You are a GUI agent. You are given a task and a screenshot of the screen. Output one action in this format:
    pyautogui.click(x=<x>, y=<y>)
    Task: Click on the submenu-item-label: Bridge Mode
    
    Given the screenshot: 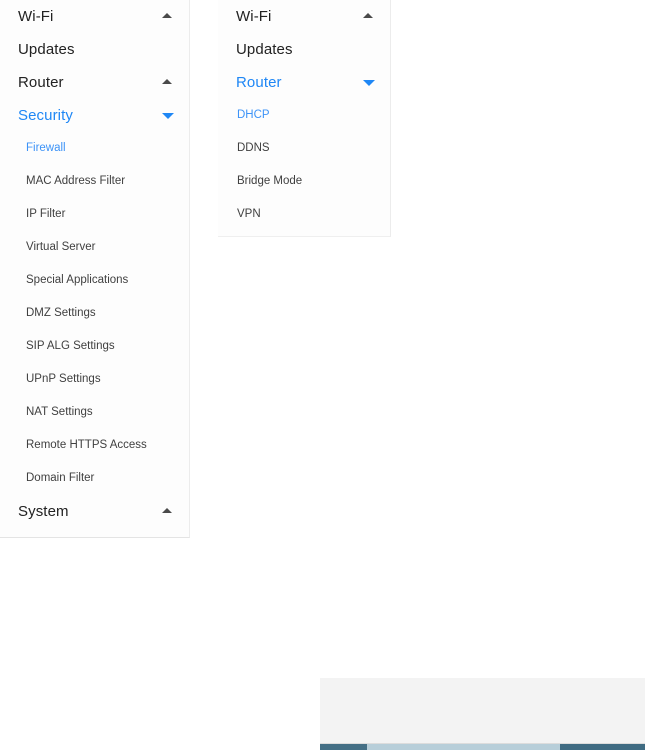 What is the action you would take?
    pyautogui.click(x=270, y=180)
    